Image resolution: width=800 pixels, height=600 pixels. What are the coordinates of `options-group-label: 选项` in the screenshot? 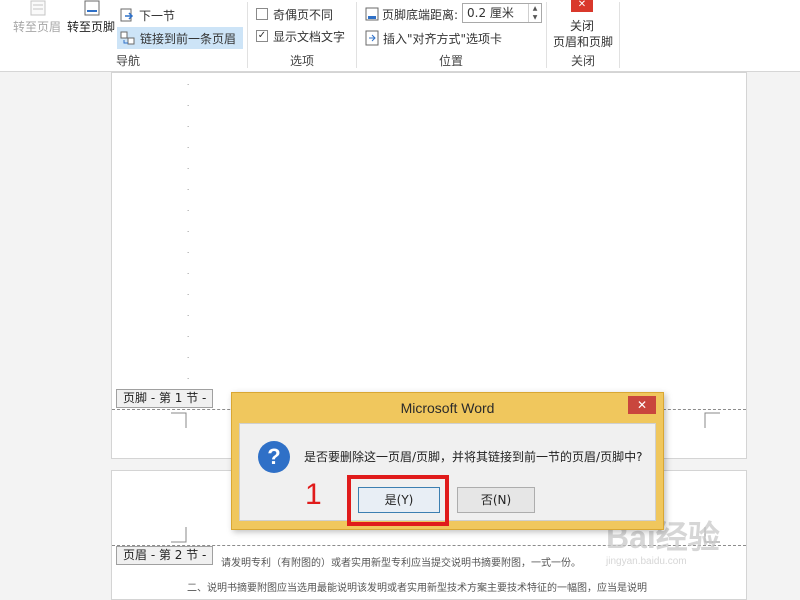 It's located at (301, 61).